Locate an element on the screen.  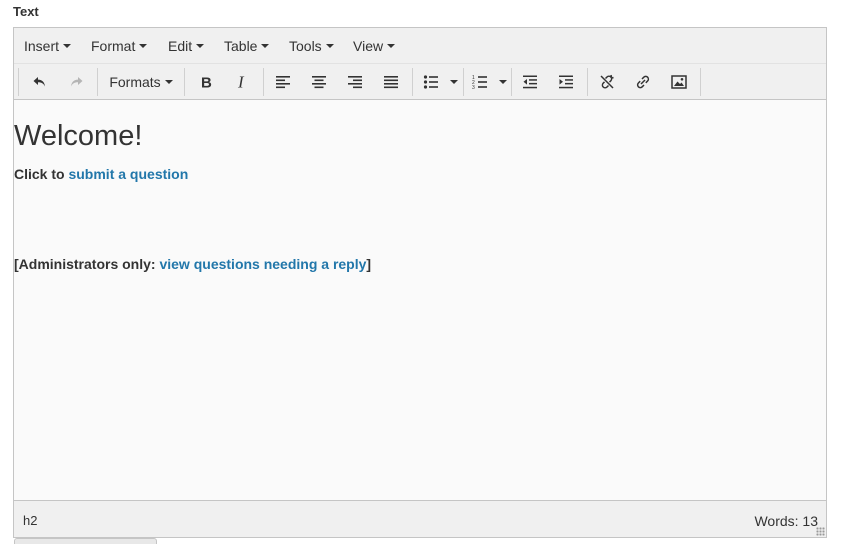
menu-table: Table is located at coordinates (247, 46).